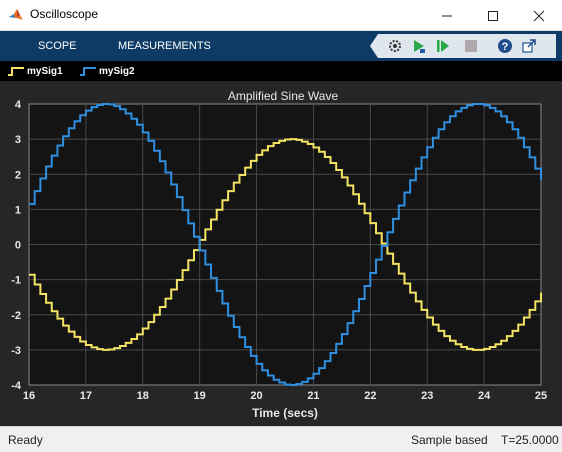 The image size is (562, 452). Describe the element at coordinates (541, 396) in the screenshot. I see `x-tick-label: 25` at that location.